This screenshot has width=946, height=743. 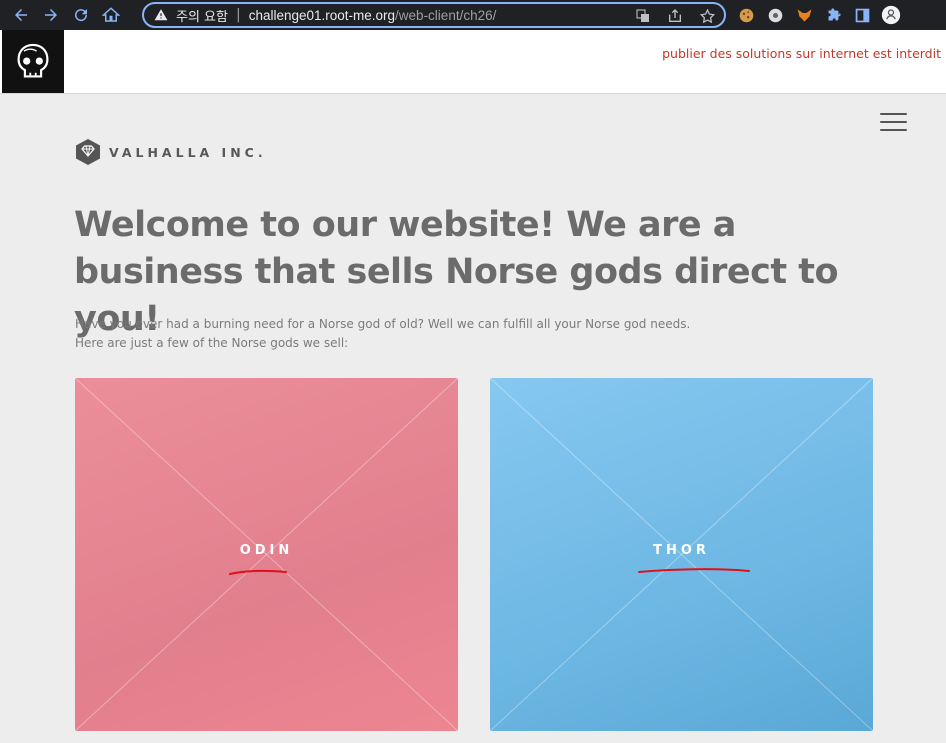 I want to click on reload-icon, so click(x=81, y=15).